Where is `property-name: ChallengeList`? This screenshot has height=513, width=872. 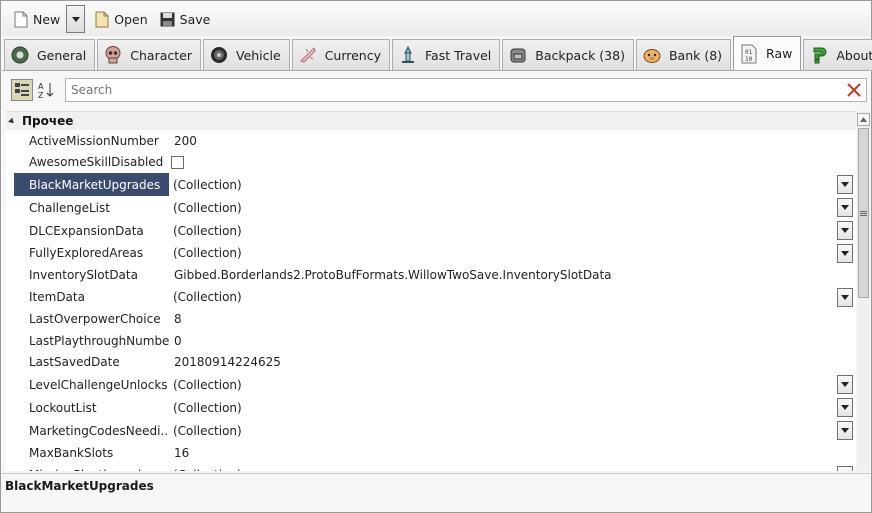 property-name: ChallengeList is located at coordinates (91, 207).